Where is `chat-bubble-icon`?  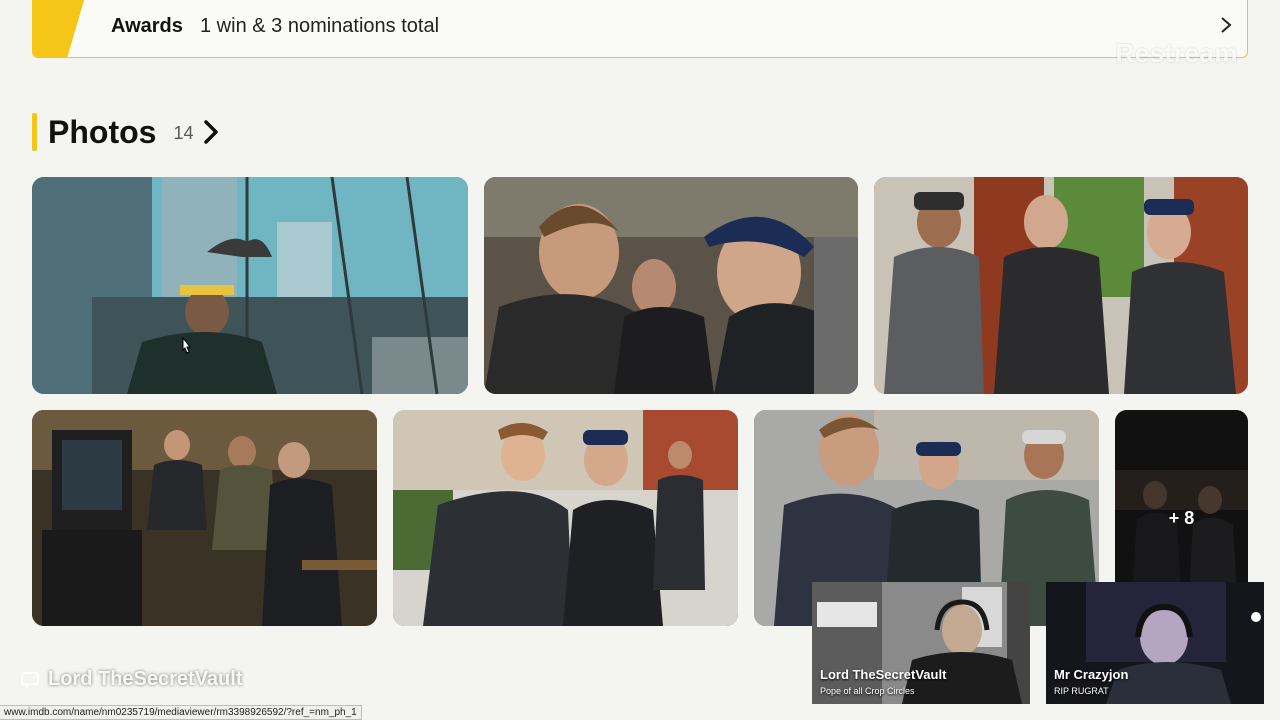
chat-bubble-icon is located at coordinates (30, 679).